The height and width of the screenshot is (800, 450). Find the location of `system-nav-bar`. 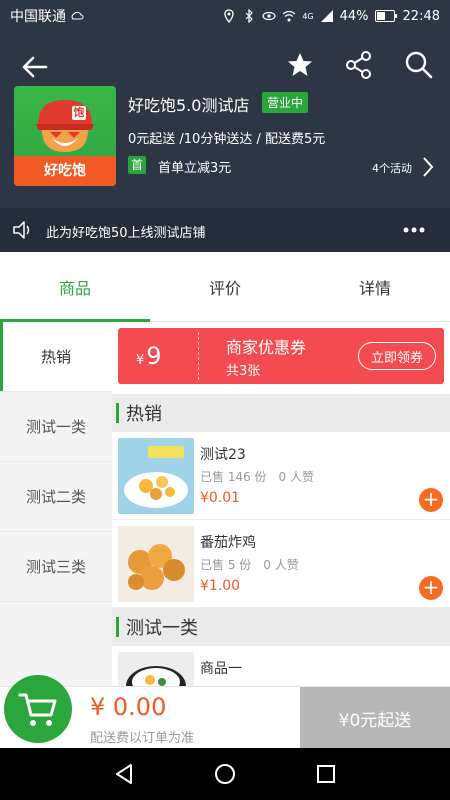

system-nav-bar is located at coordinates (225, 774).